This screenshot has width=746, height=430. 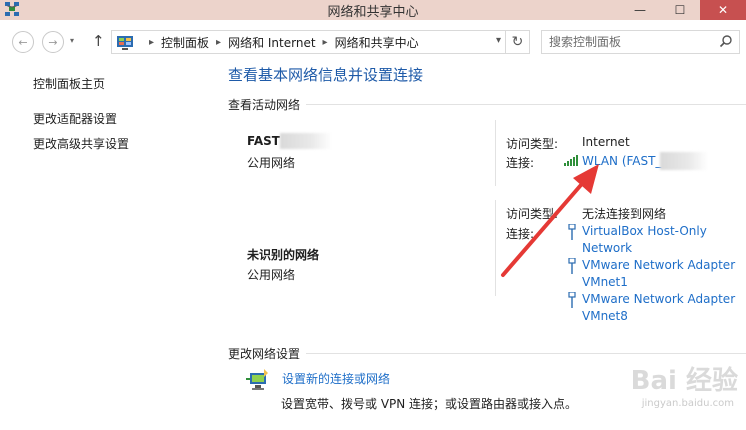 What do you see at coordinates (550, 220) in the screenshot?
I see `annotation-arrow` at bounding box center [550, 220].